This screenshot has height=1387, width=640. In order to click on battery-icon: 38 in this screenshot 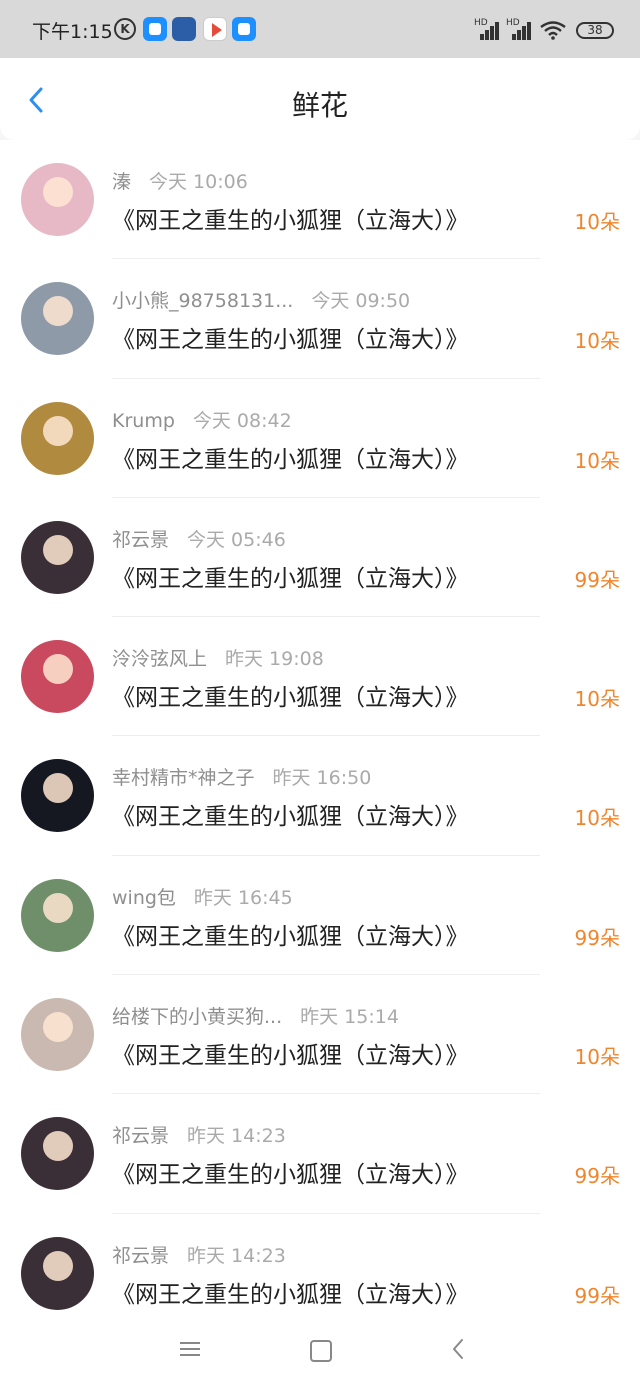, I will do `click(595, 30)`.